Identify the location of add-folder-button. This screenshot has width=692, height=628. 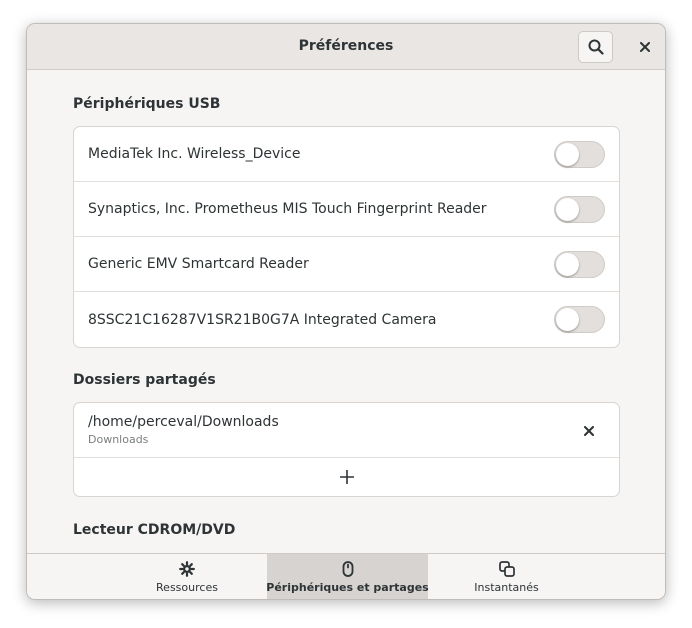
(346, 477).